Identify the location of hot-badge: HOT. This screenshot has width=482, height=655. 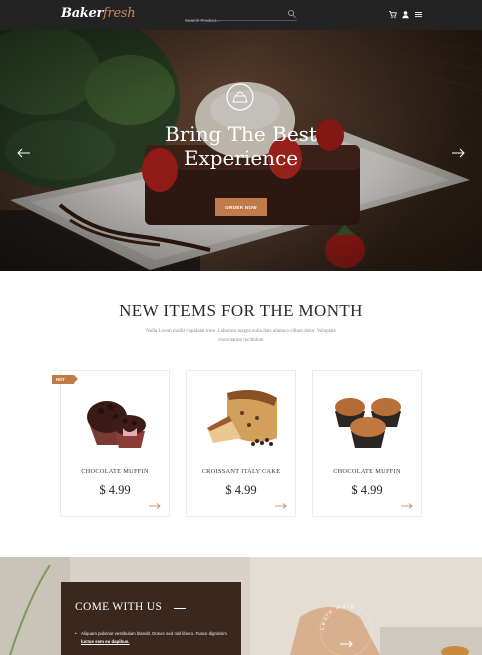
(65, 379).